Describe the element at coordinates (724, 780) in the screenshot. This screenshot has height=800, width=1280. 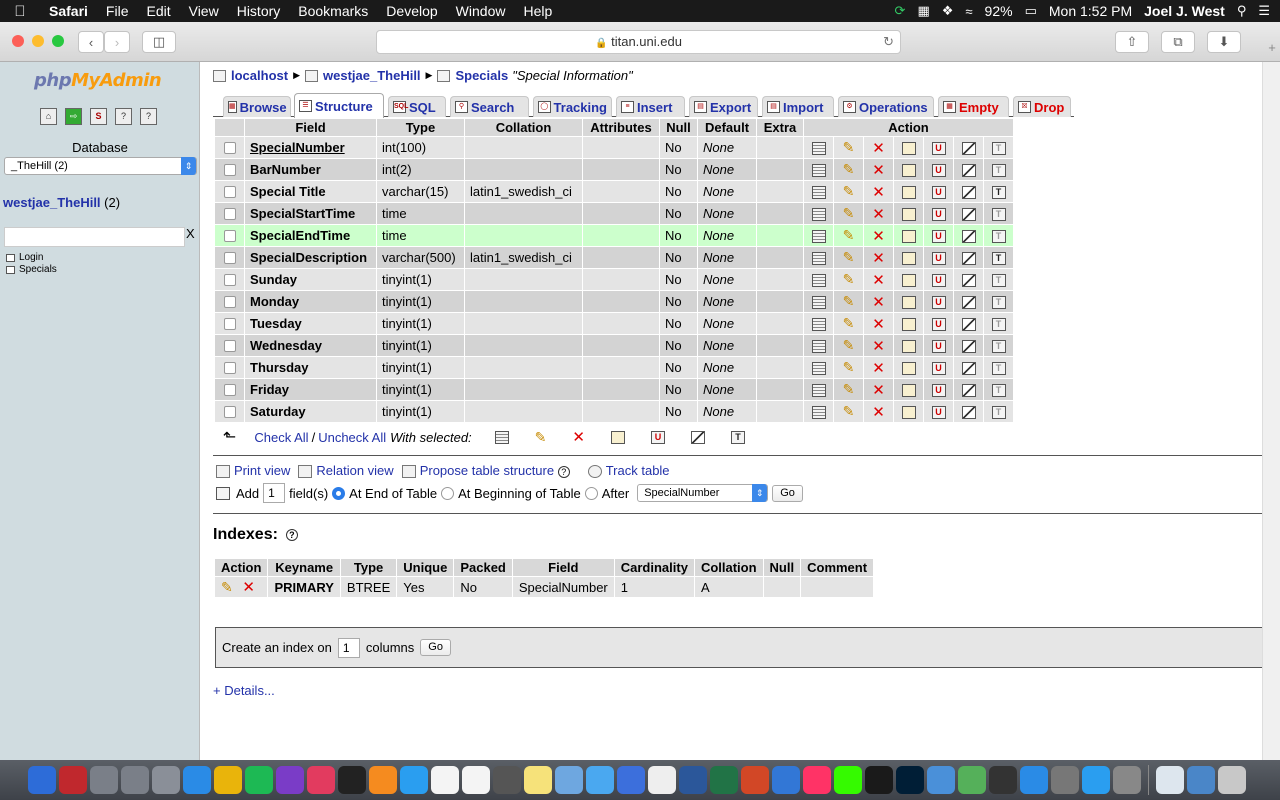
I see `dock-excel-icon` at that location.